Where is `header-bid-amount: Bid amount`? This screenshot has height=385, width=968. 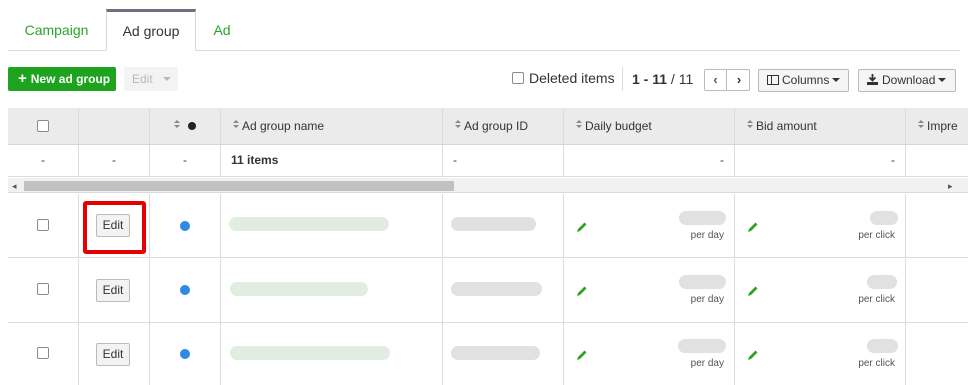 header-bid-amount: Bid amount is located at coordinates (820, 126).